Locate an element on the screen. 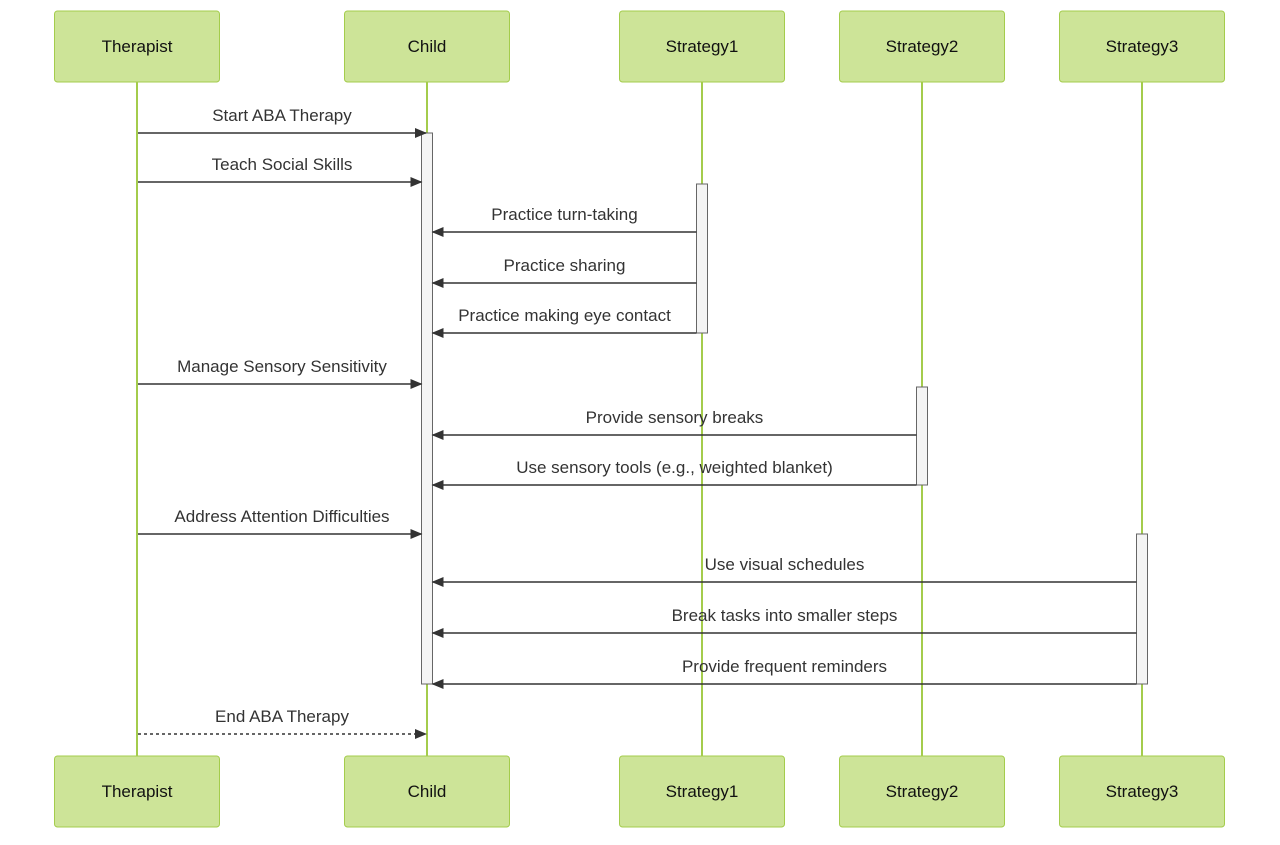 The image size is (1280, 845). actor-child-top: Child is located at coordinates (427, 46).